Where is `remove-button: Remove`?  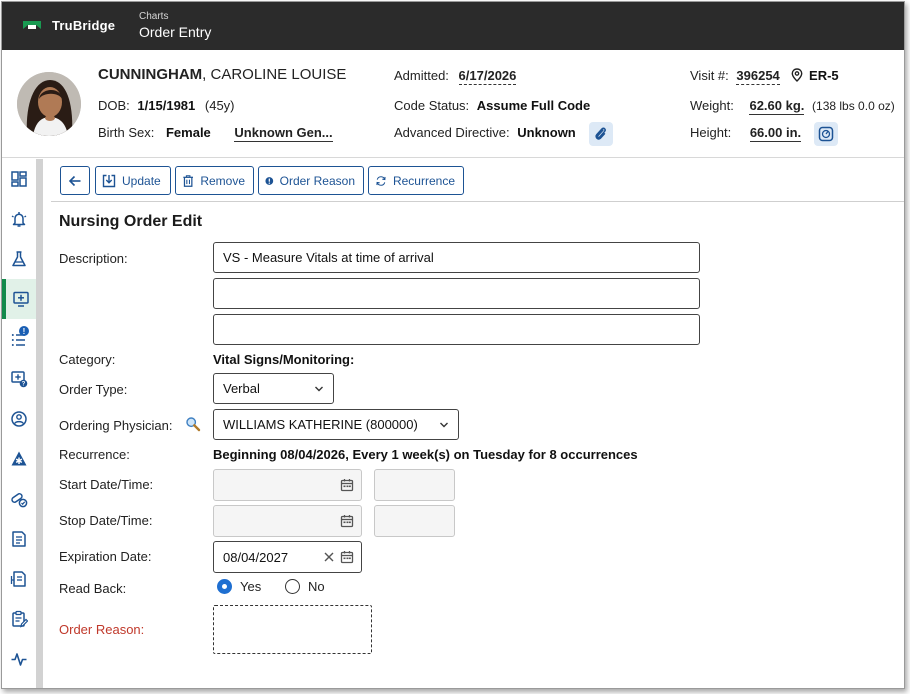 remove-button: Remove is located at coordinates (214, 180).